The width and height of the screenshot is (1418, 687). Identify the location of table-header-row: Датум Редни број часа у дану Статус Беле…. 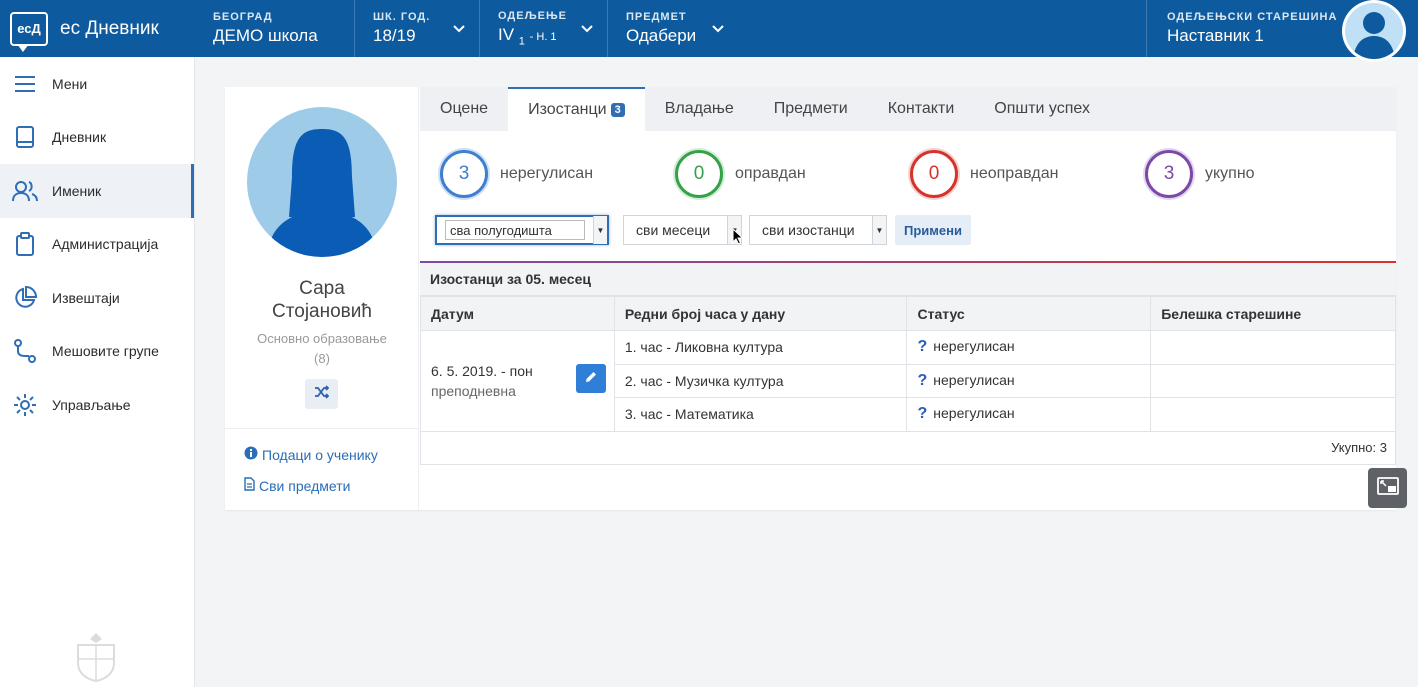
(908, 313).